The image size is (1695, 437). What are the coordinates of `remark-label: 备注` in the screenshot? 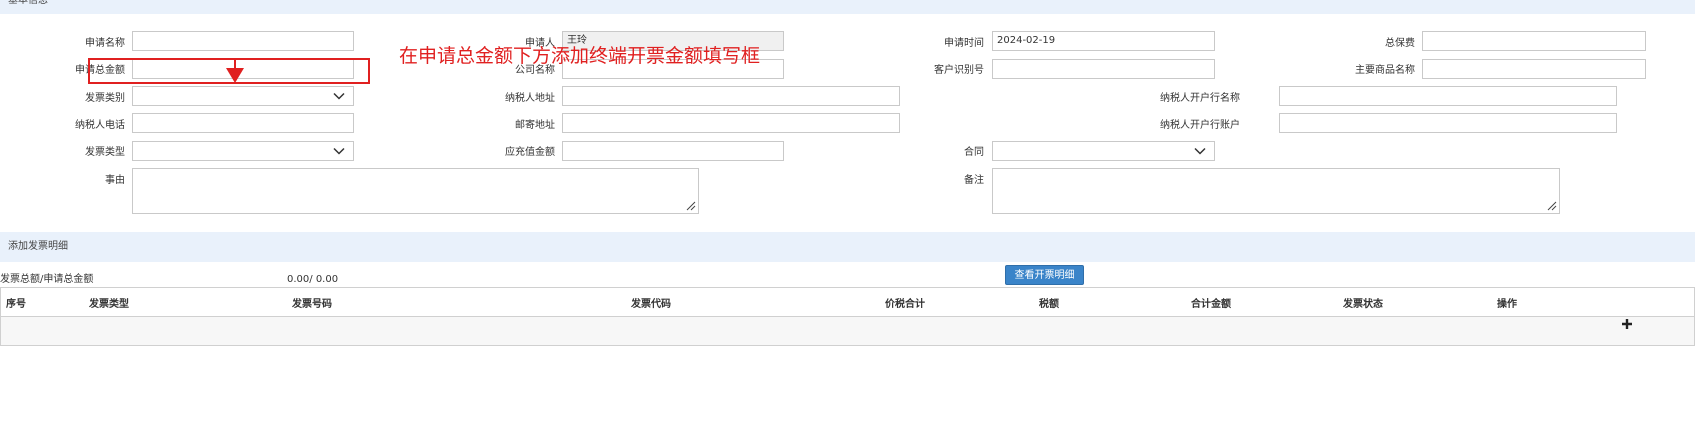 It's located at (974, 180).